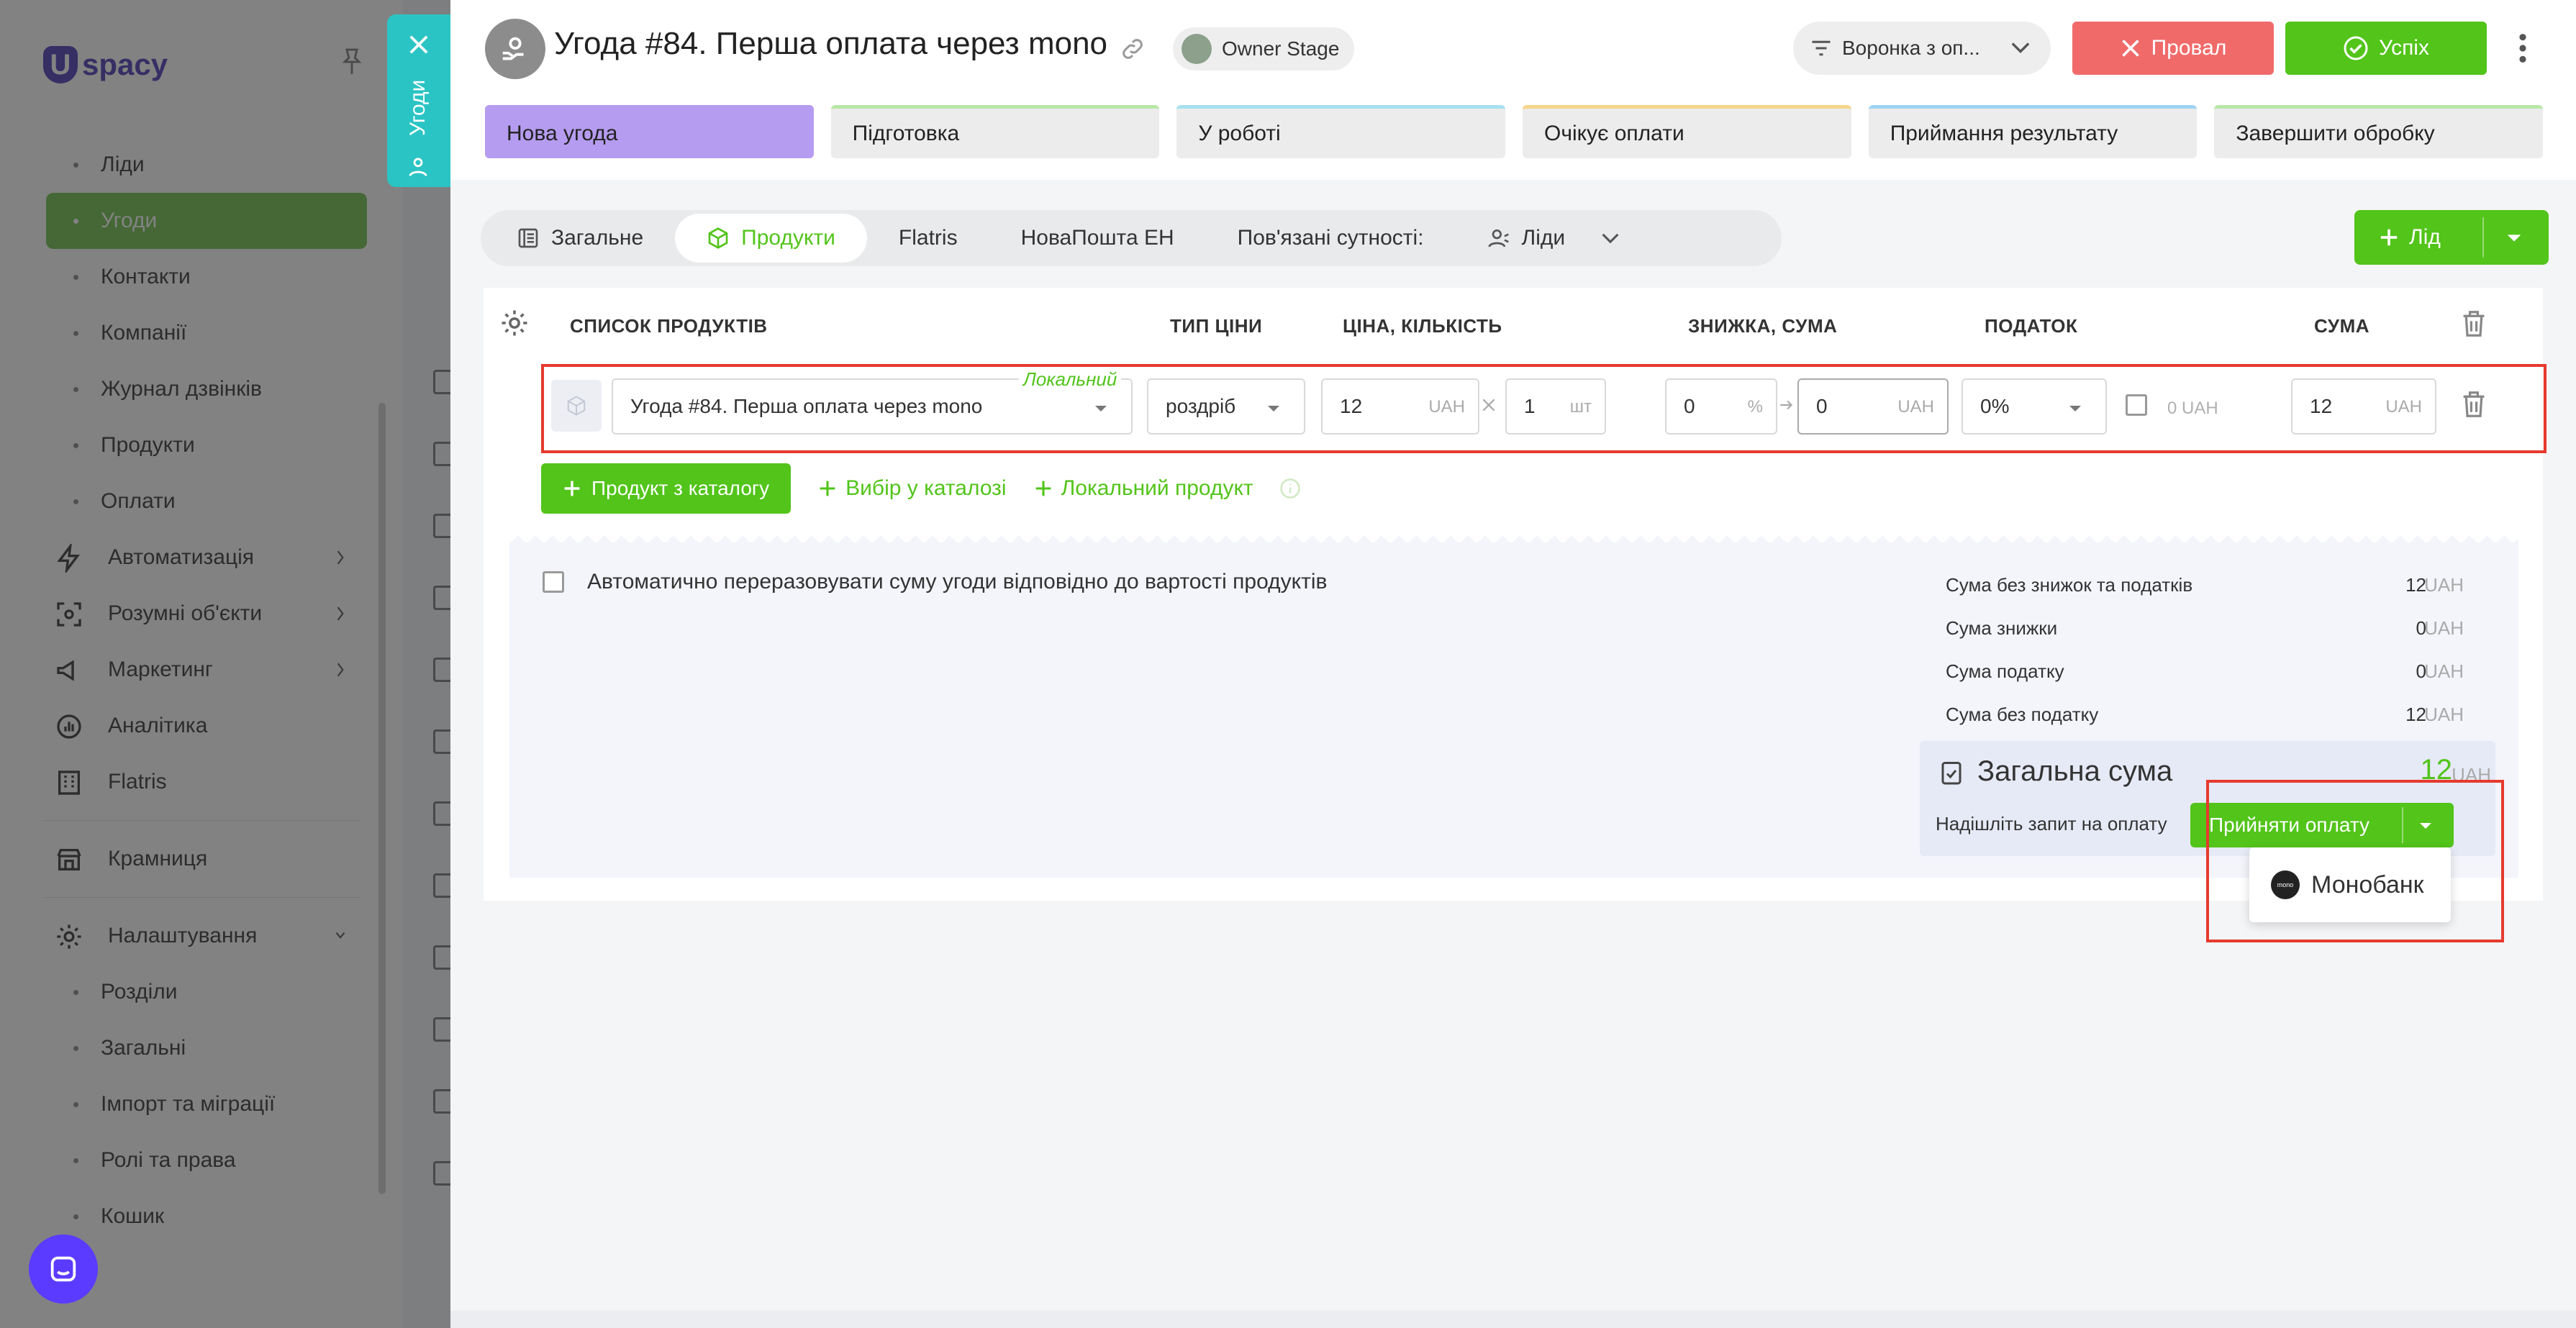 The height and width of the screenshot is (1328, 2576). What do you see at coordinates (1281, 49) in the screenshot?
I see `owner-name: Owner Stage` at bounding box center [1281, 49].